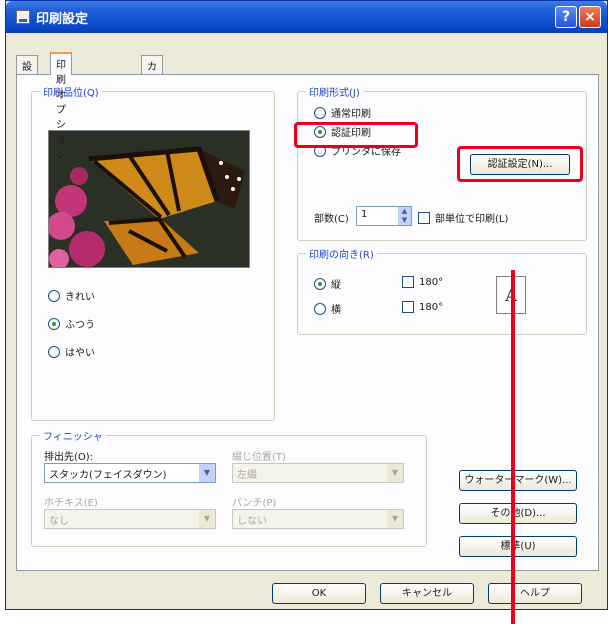 Image resolution: width=608 pixels, height=624 pixels. Describe the element at coordinates (424, 217) in the screenshot. I see `collate-box` at that location.